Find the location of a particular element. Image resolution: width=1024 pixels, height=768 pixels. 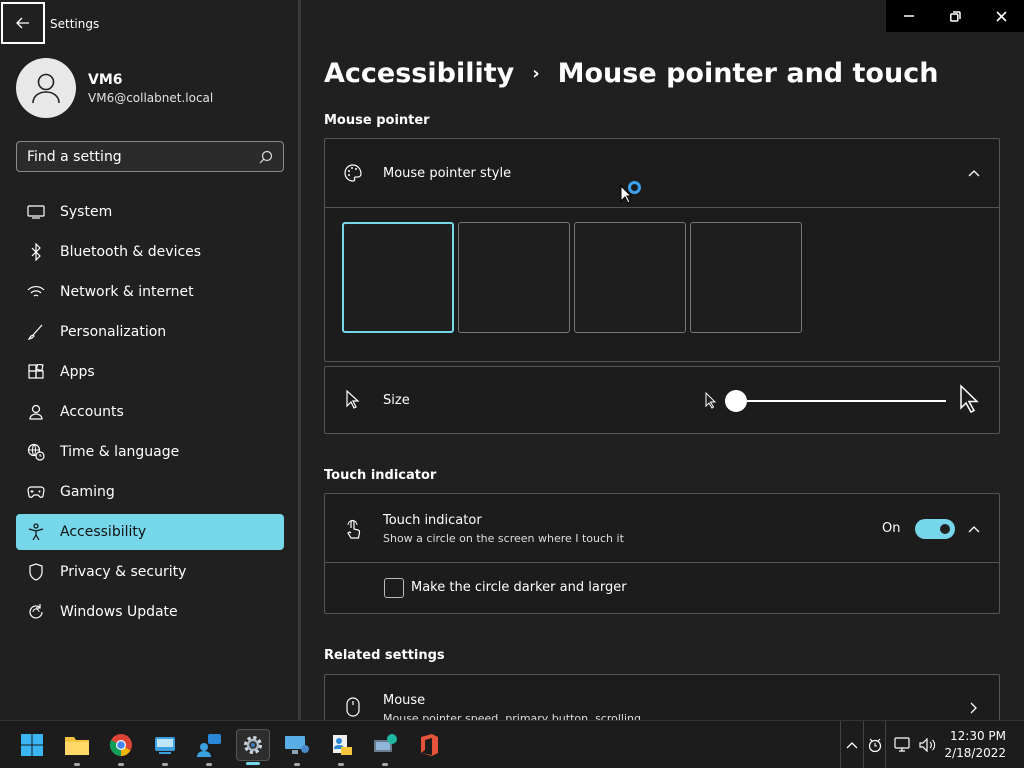

globe-clock-icon is located at coordinates (36, 452).